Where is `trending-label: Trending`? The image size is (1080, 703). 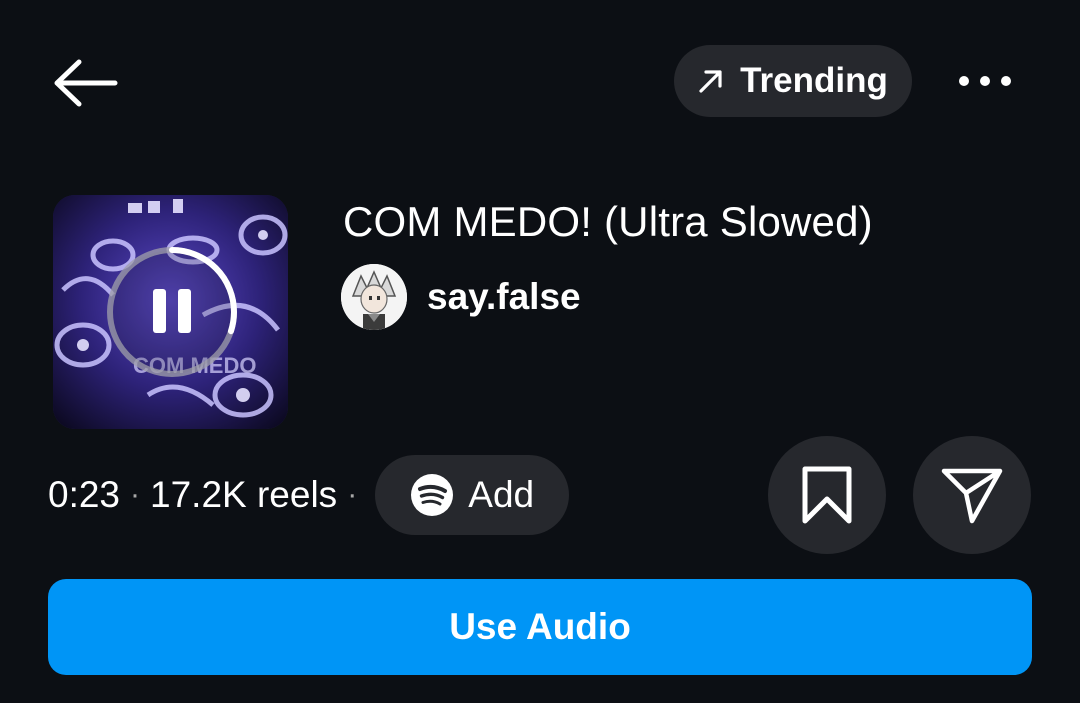 trending-label: Trending is located at coordinates (814, 80).